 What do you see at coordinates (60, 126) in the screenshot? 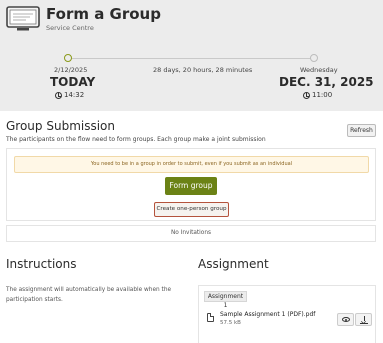
I see `group-submission-title: Group Submission` at bounding box center [60, 126].